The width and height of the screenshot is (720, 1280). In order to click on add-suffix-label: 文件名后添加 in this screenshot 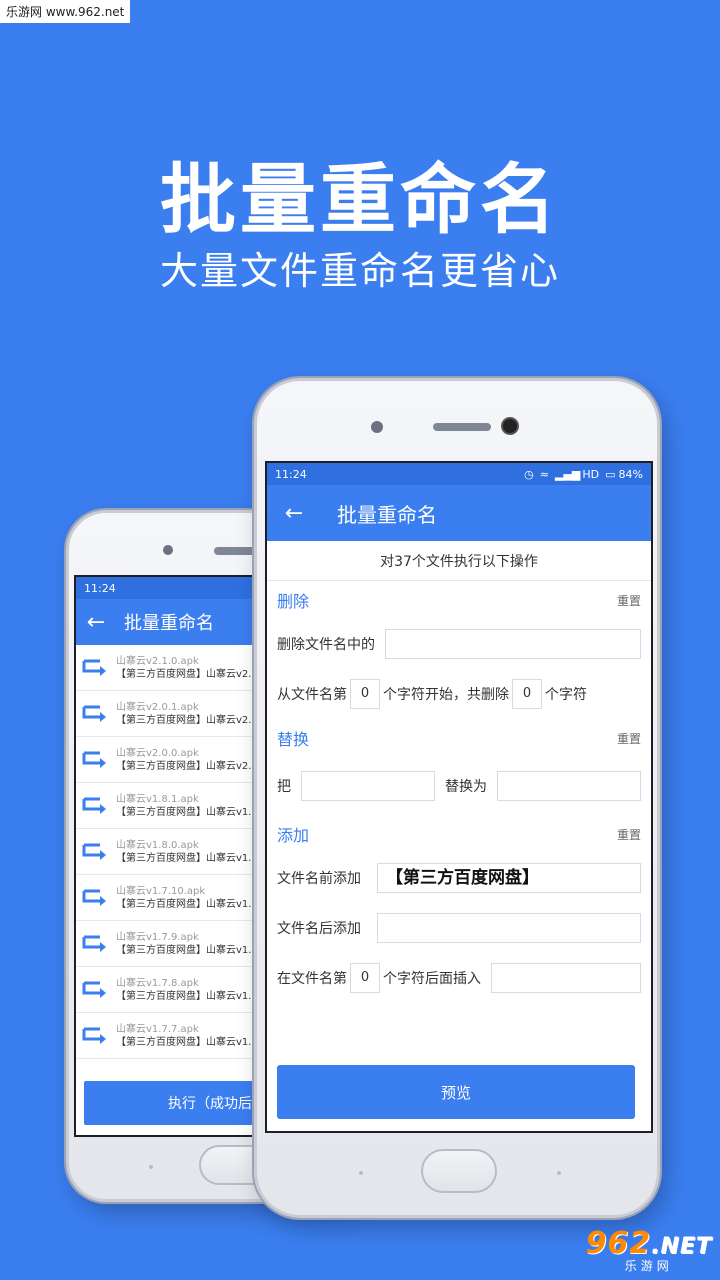, I will do `click(319, 929)`.